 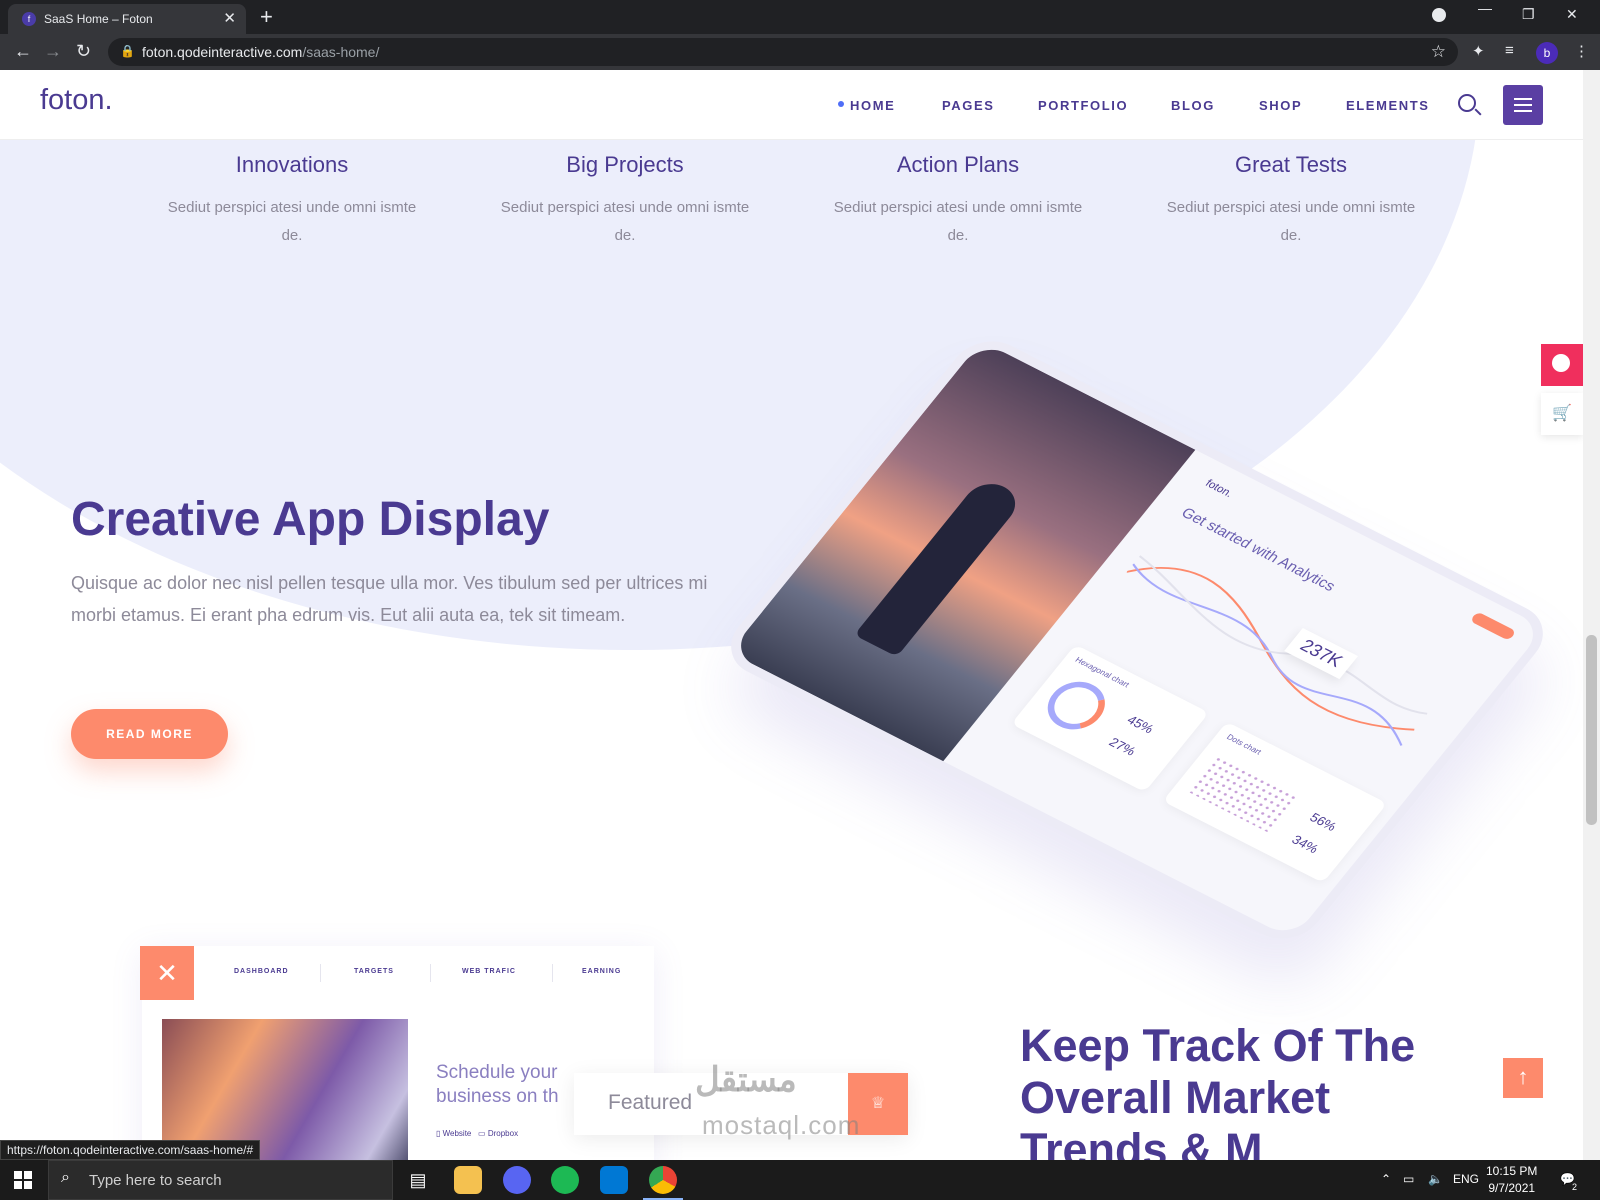 What do you see at coordinates (601, 971) in the screenshot?
I see `tab-earning: EARNING` at bounding box center [601, 971].